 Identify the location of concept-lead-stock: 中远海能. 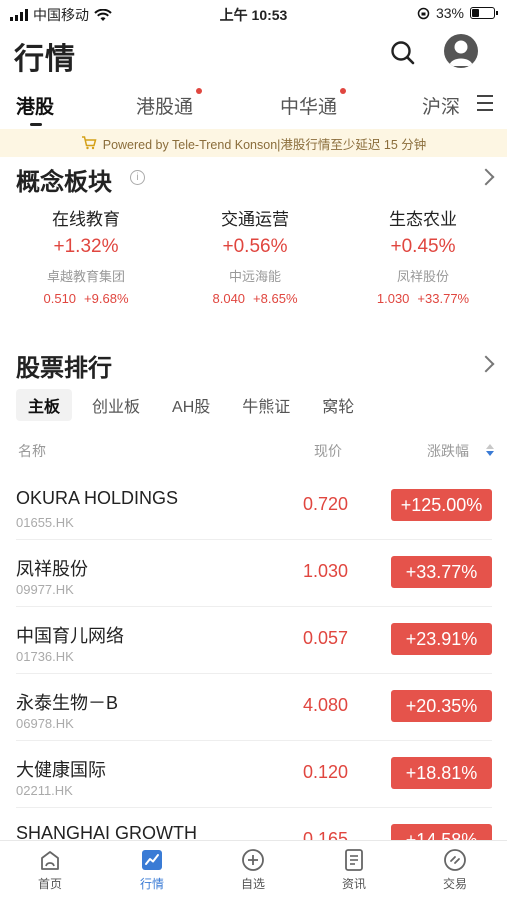
(254, 276).